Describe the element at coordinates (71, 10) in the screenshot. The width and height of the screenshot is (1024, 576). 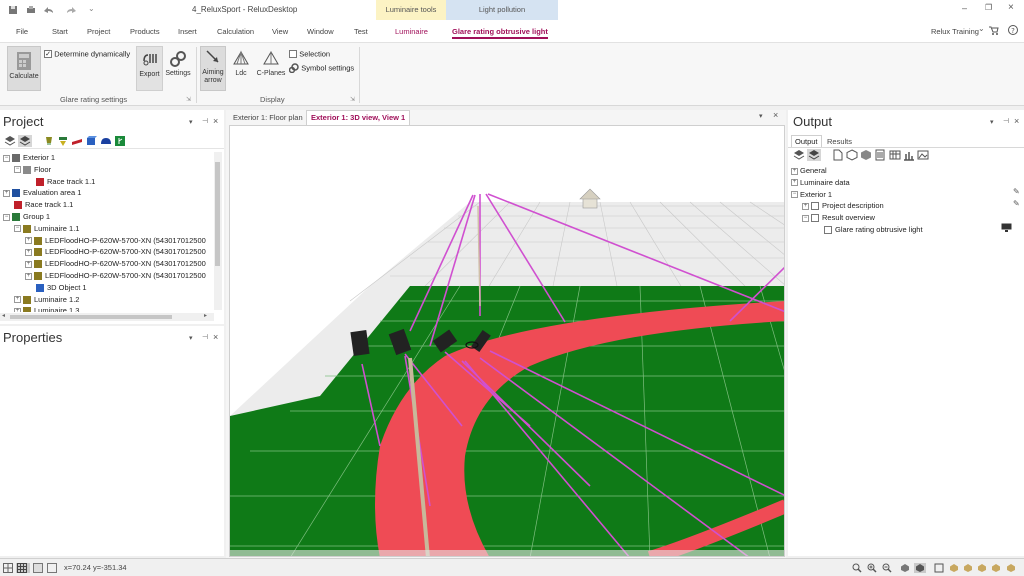
I see `redo-icon` at that location.